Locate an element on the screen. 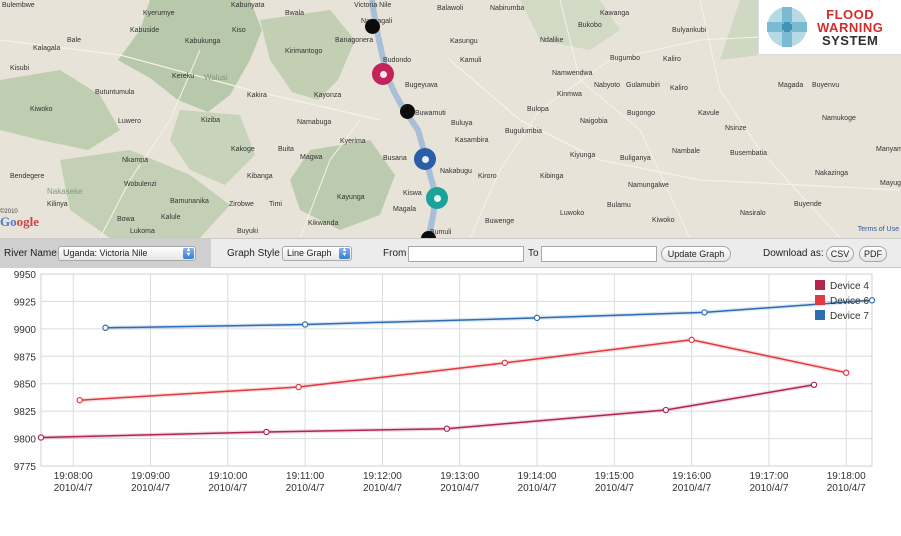 Image resolution: width=901 pixels, height=536 pixels. map-place-label: Bugulumbia is located at coordinates (523, 131).